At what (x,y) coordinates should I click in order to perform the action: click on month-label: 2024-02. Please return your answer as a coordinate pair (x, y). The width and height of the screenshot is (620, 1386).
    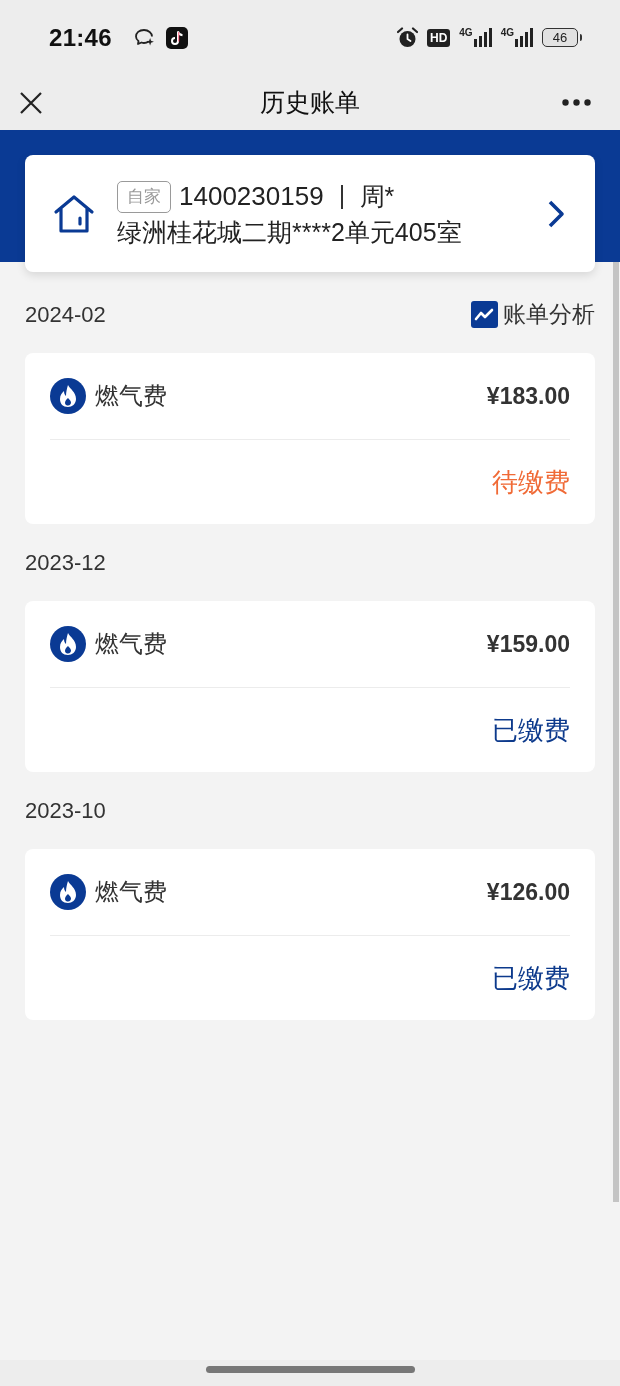
    Looking at the image, I should click on (65, 314).